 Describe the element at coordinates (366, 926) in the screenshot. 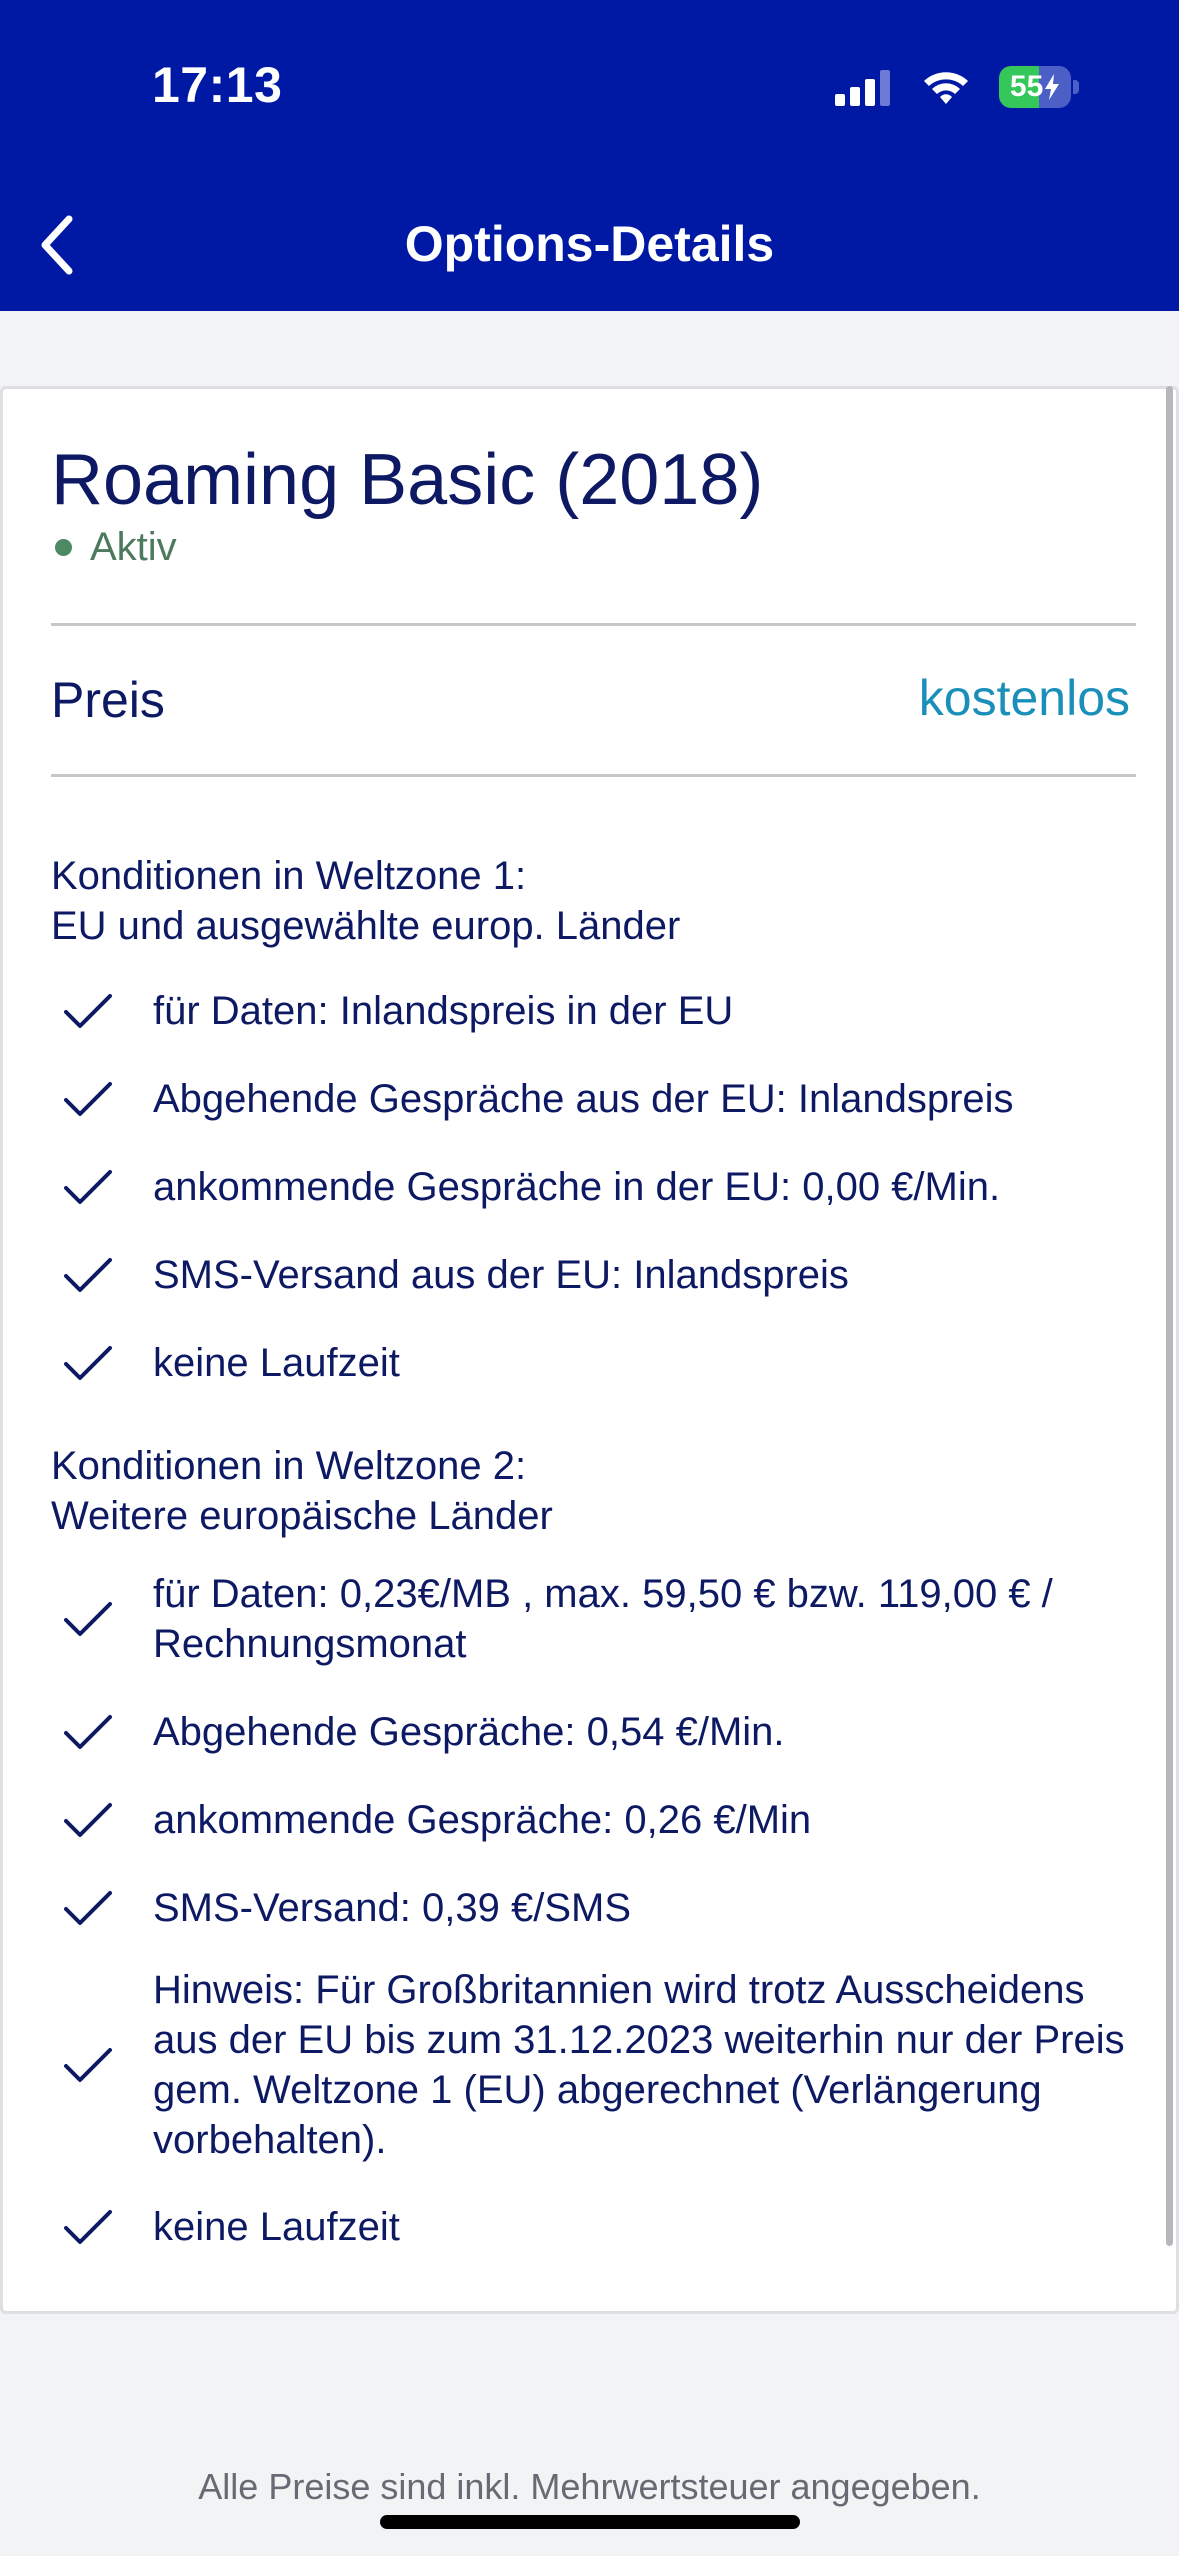

I see `zone1-heading-line2: EU und ausgewählte europ. Länder` at that location.